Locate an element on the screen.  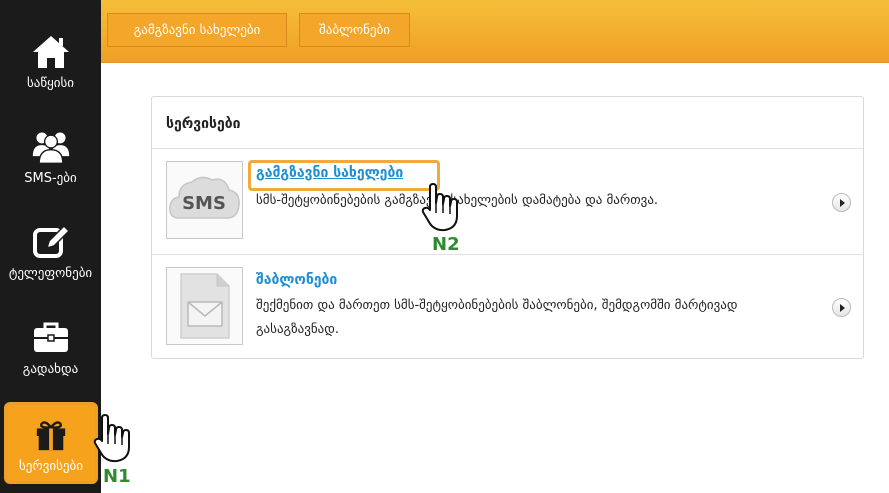
sidebar-item-label: სერვისები is located at coordinates (51, 466).